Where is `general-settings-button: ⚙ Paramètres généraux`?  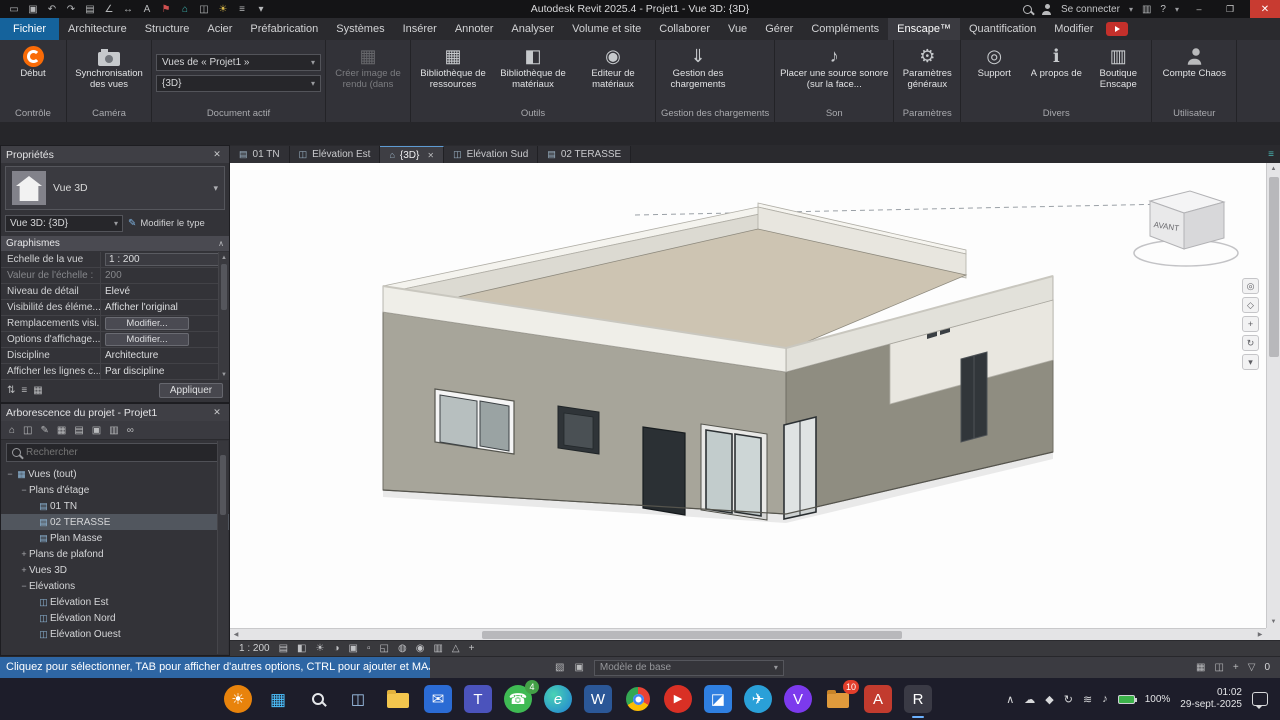
general-settings-button: ⚙ Paramètres généraux is located at coordinates (927, 73).